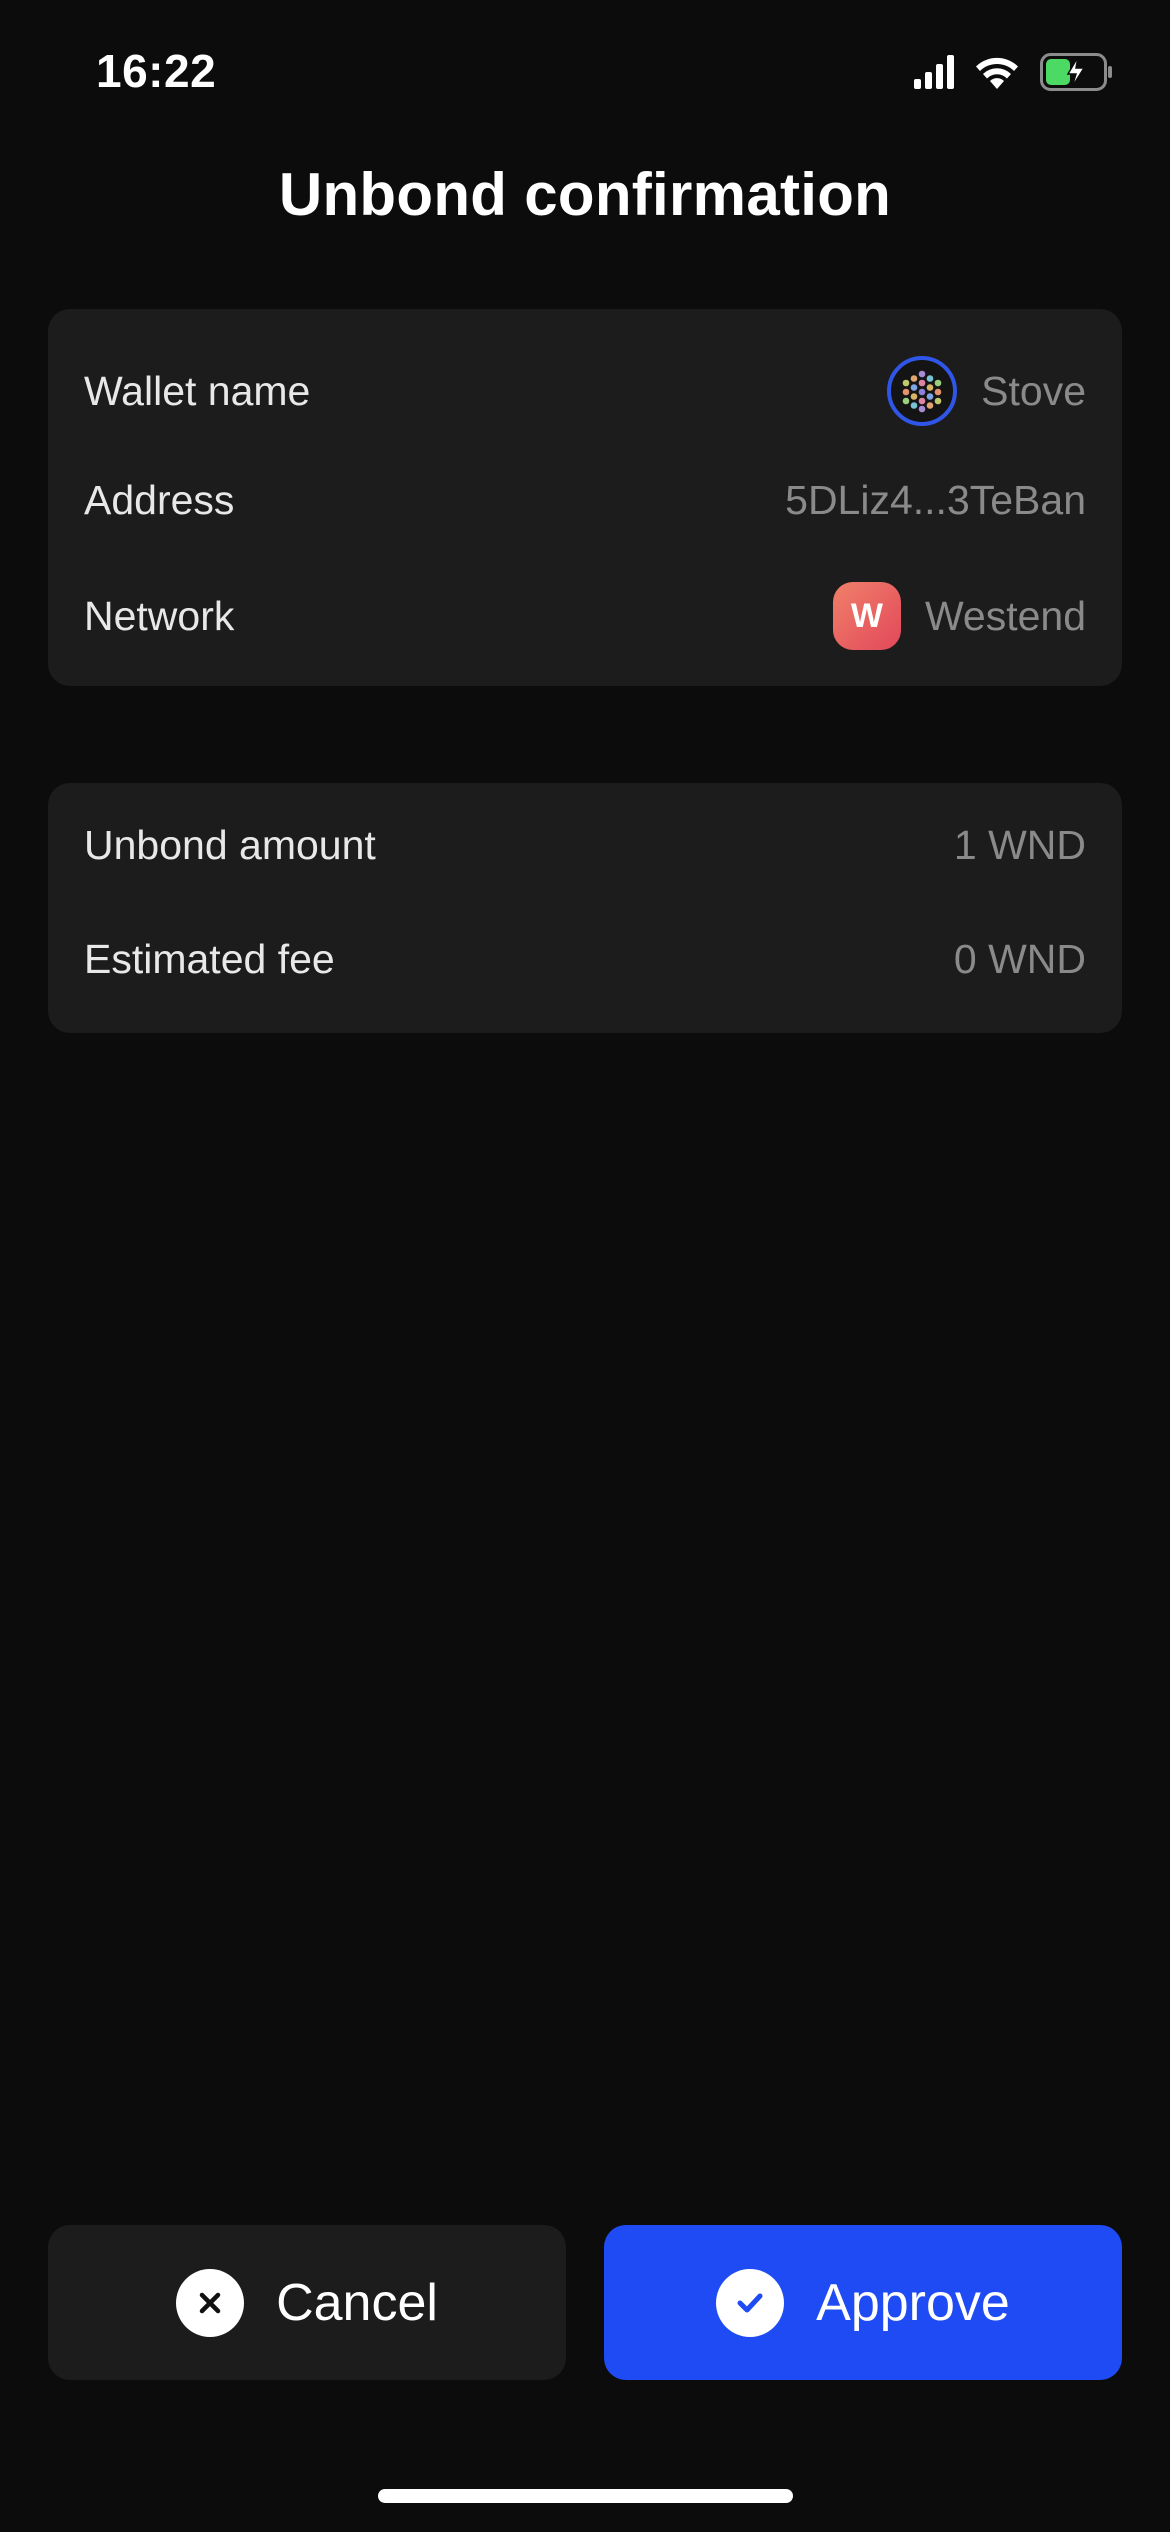 This screenshot has width=1170, height=2532. Describe the element at coordinates (585, 959) in the screenshot. I see `estimated-fee-row: Estimated fee 0 WND` at that location.